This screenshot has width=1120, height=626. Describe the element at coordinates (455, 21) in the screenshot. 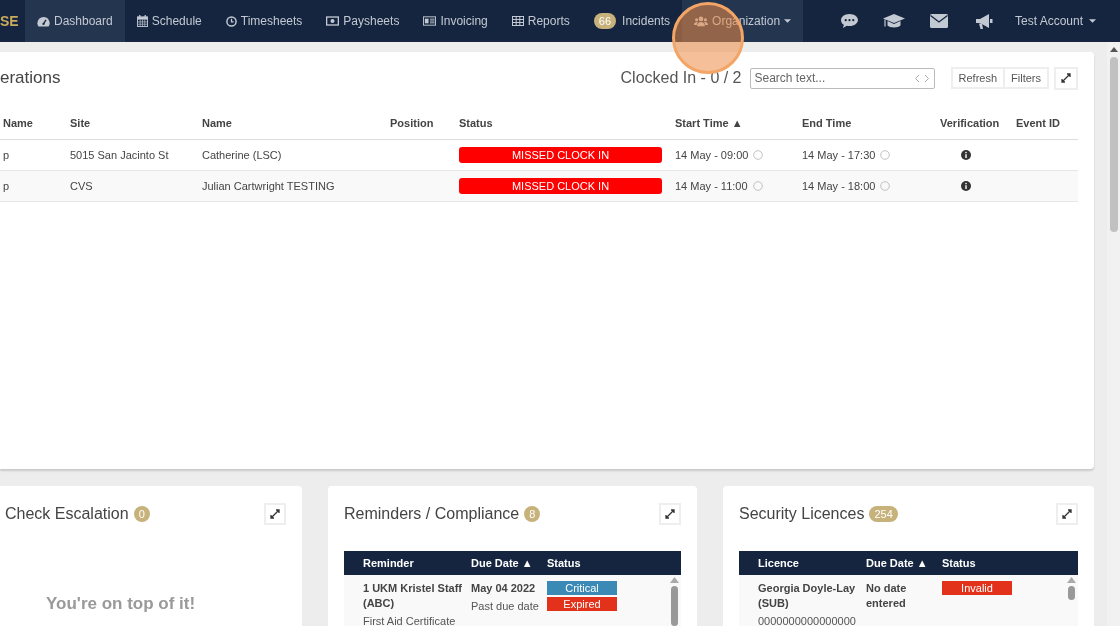

I see `nav-tab: Invoicing` at that location.